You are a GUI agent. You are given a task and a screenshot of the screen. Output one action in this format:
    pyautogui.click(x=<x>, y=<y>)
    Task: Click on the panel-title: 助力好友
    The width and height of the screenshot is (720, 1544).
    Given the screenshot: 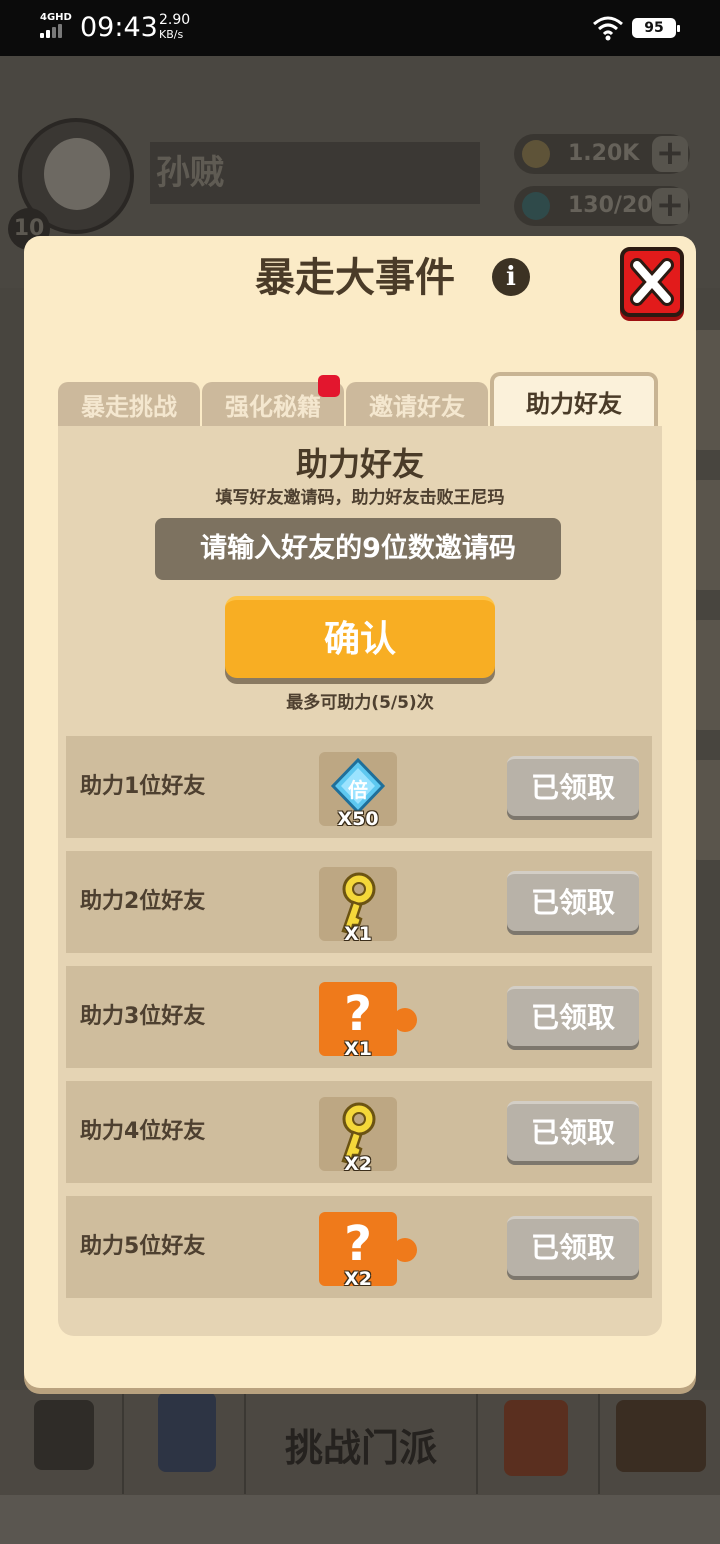 What is the action you would take?
    pyautogui.click(x=359, y=464)
    